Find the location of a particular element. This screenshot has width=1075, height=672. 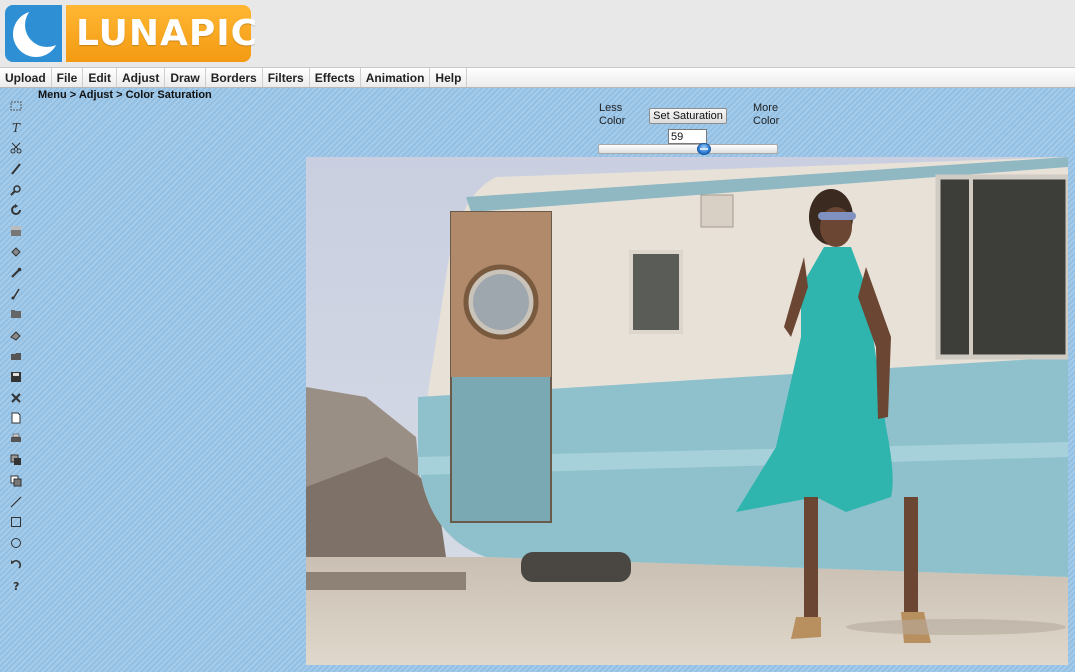

menu-filters: Filters is located at coordinates (286, 77).